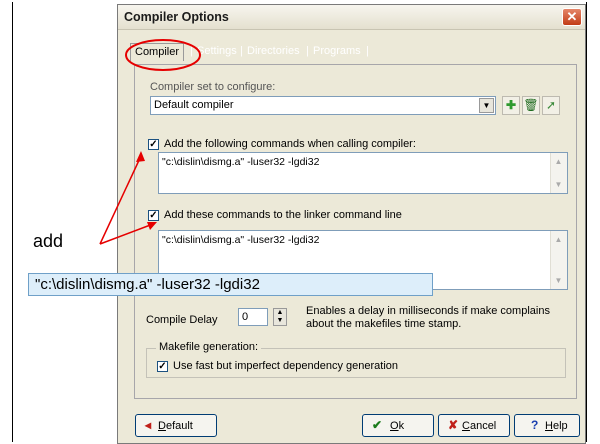  Describe the element at coordinates (323, 105) in the screenshot. I see `compiler-set-select: Default compiler ▼` at that location.